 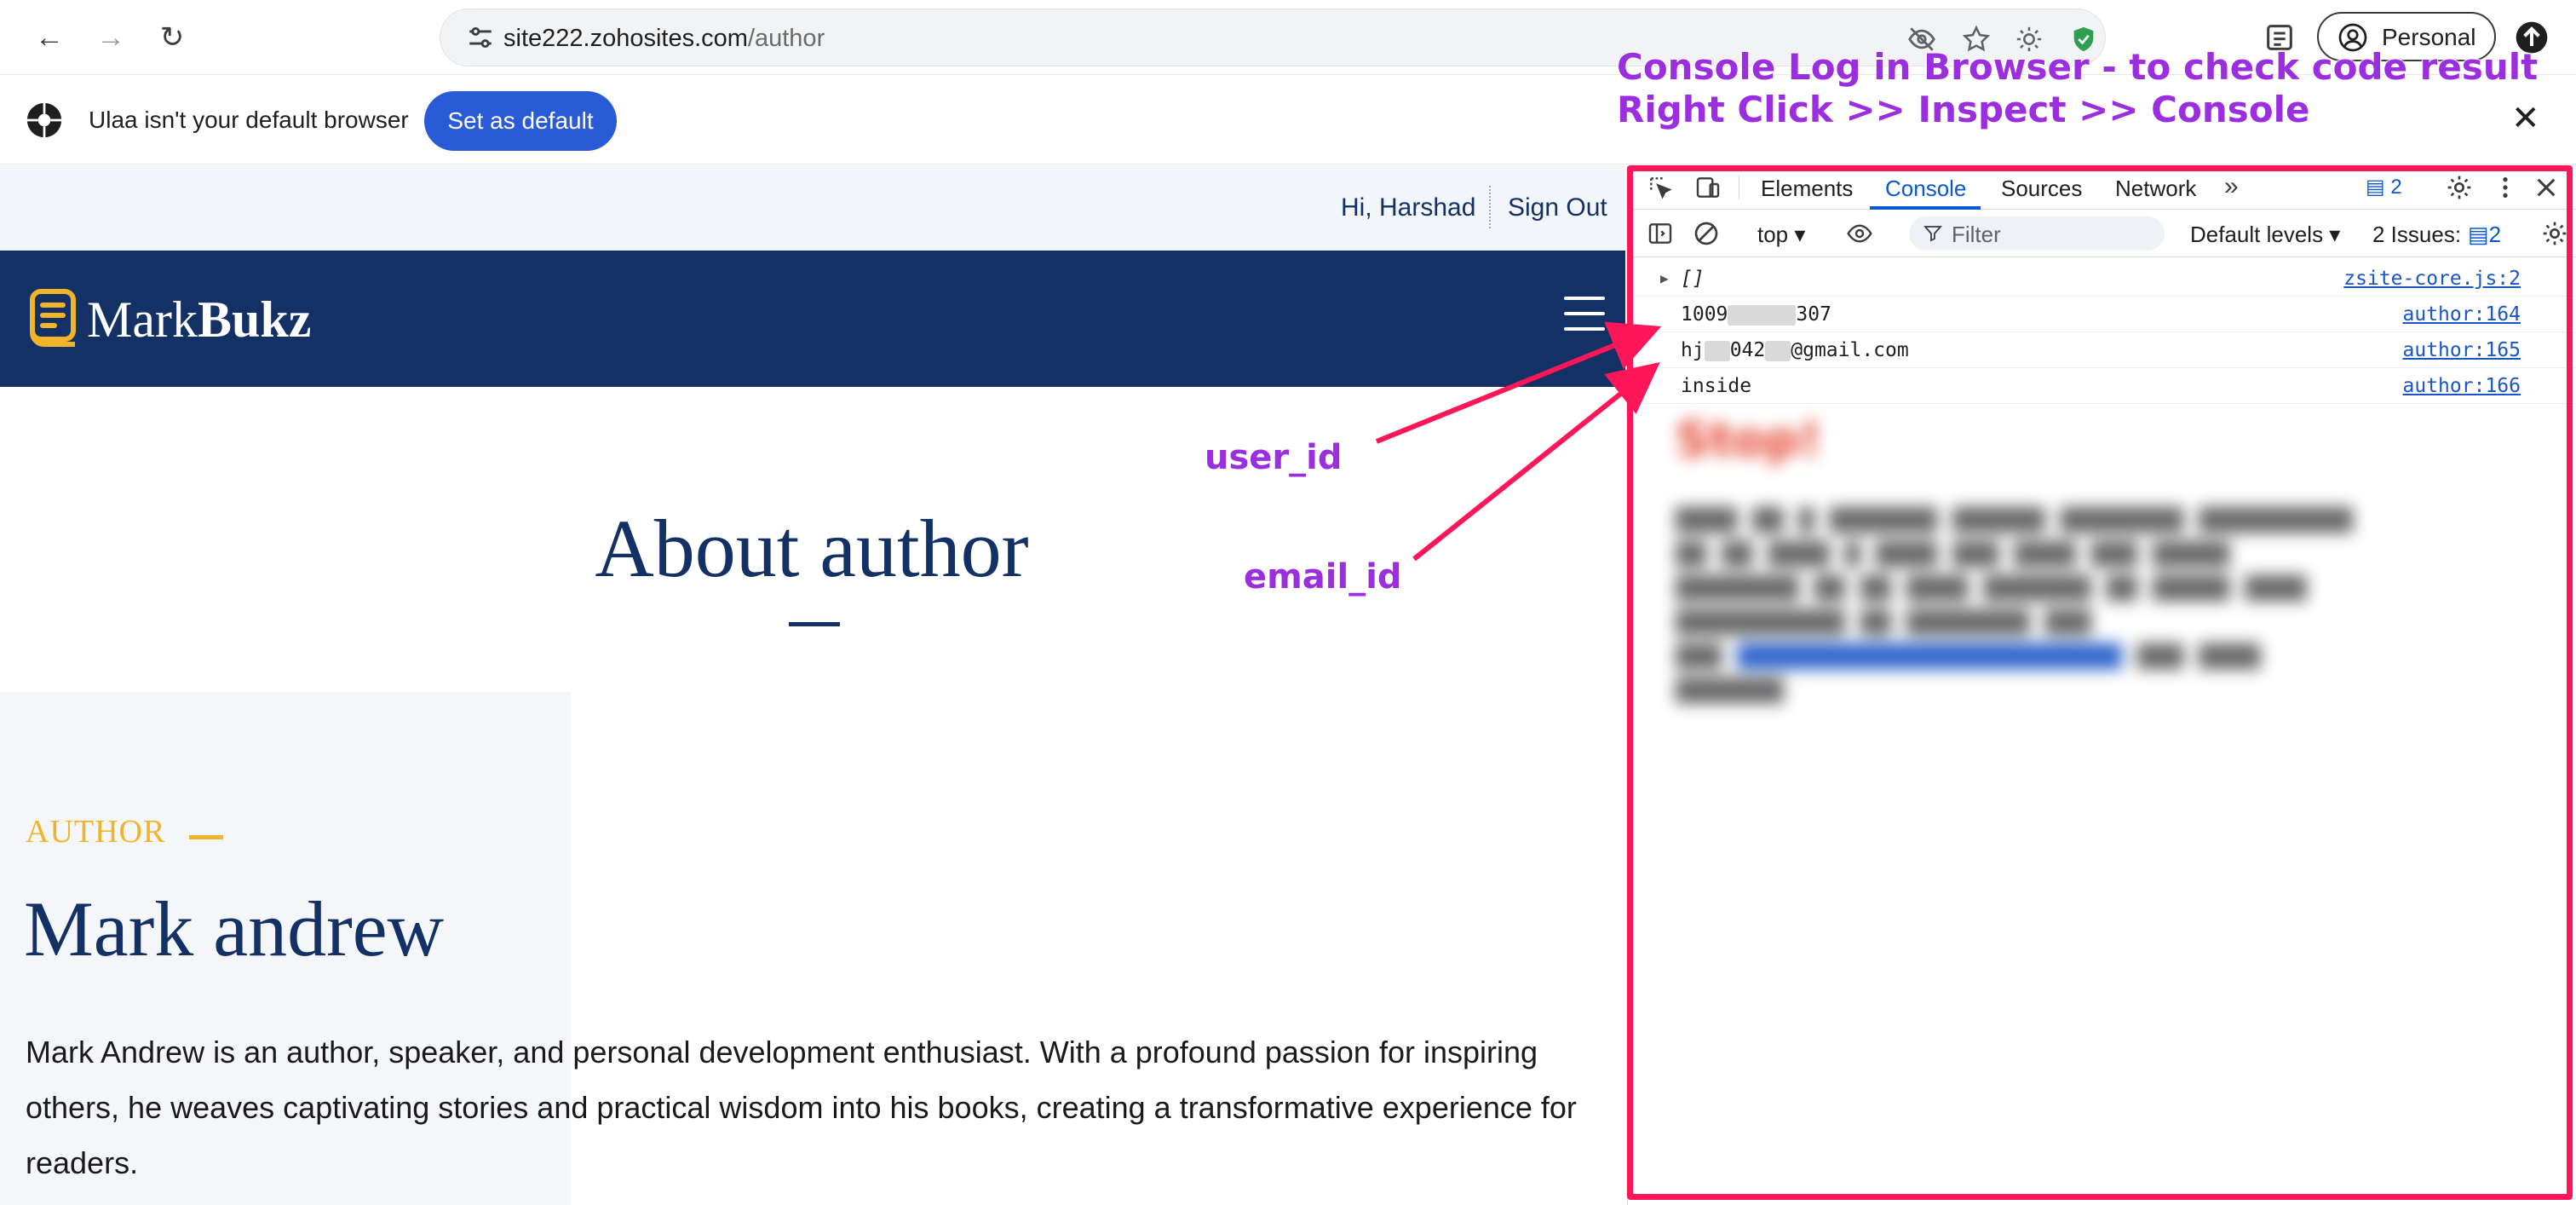 What do you see at coordinates (2462, 350) in the screenshot?
I see `log-source-link: author:165` at bounding box center [2462, 350].